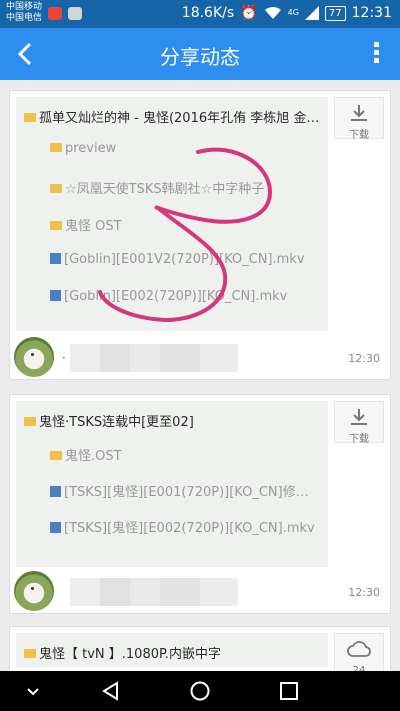 The width and height of the screenshot is (400, 711). Describe the element at coordinates (371, 13) in the screenshot. I see `clock: 12:31` at that location.